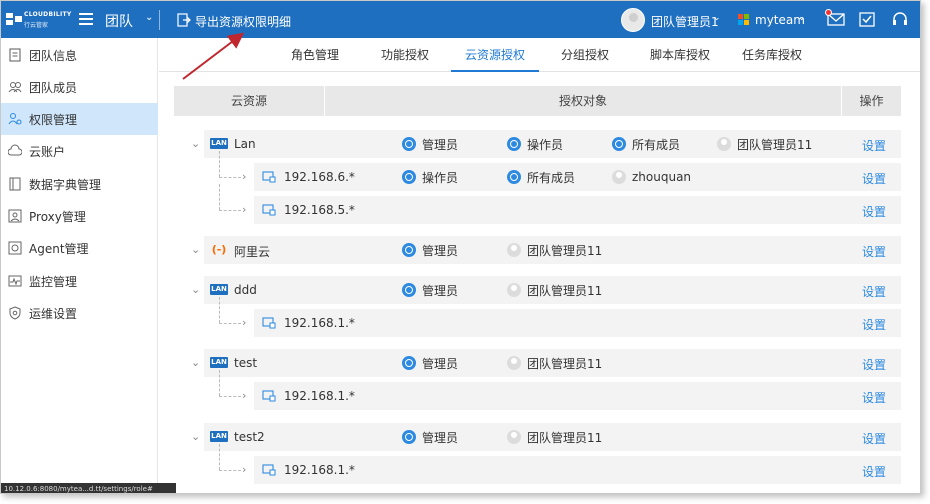 The width and height of the screenshot is (930, 504). I want to click on resource-name: Lan, so click(245, 144).